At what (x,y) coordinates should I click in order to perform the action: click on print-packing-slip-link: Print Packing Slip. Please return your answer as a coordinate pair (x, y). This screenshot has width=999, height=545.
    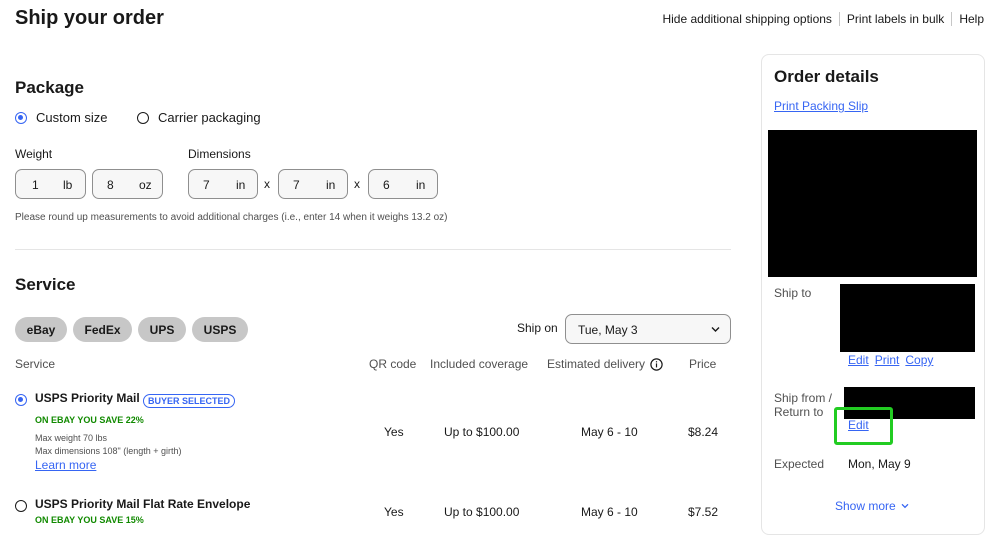
    Looking at the image, I should click on (821, 106).